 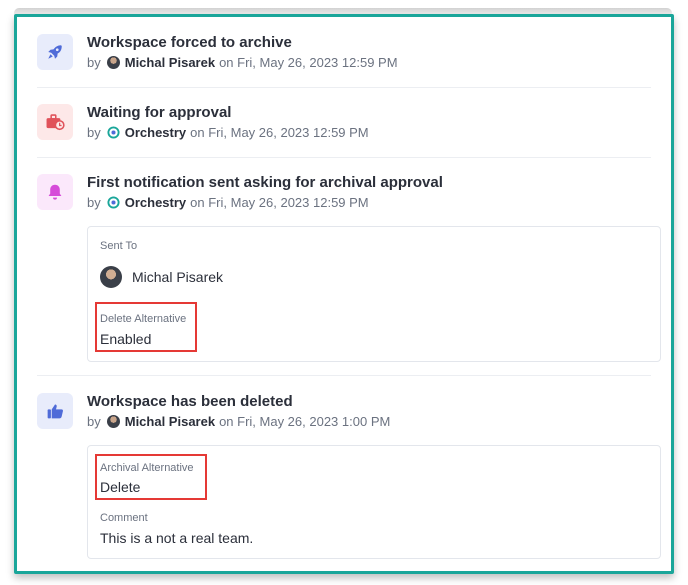 What do you see at coordinates (147, 468) in the screenshot?
I see `archival-alternative-label: Archival Alternative` at bounding box center [147, 468].